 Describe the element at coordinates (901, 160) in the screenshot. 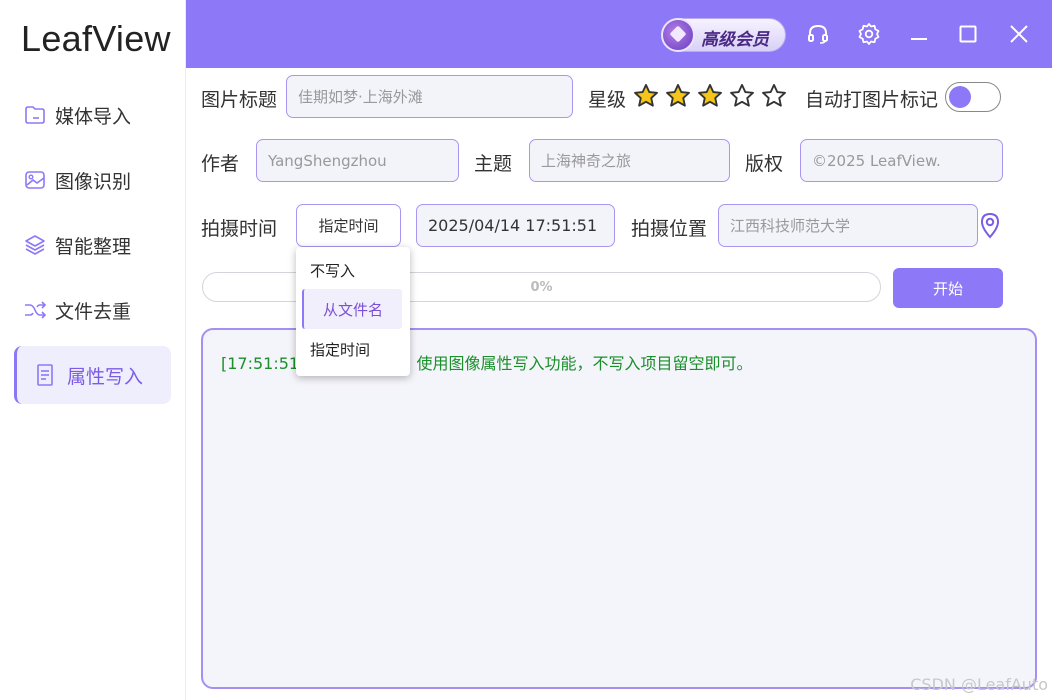

I see `copyright-input: ©2025 LeafView.` at that location.